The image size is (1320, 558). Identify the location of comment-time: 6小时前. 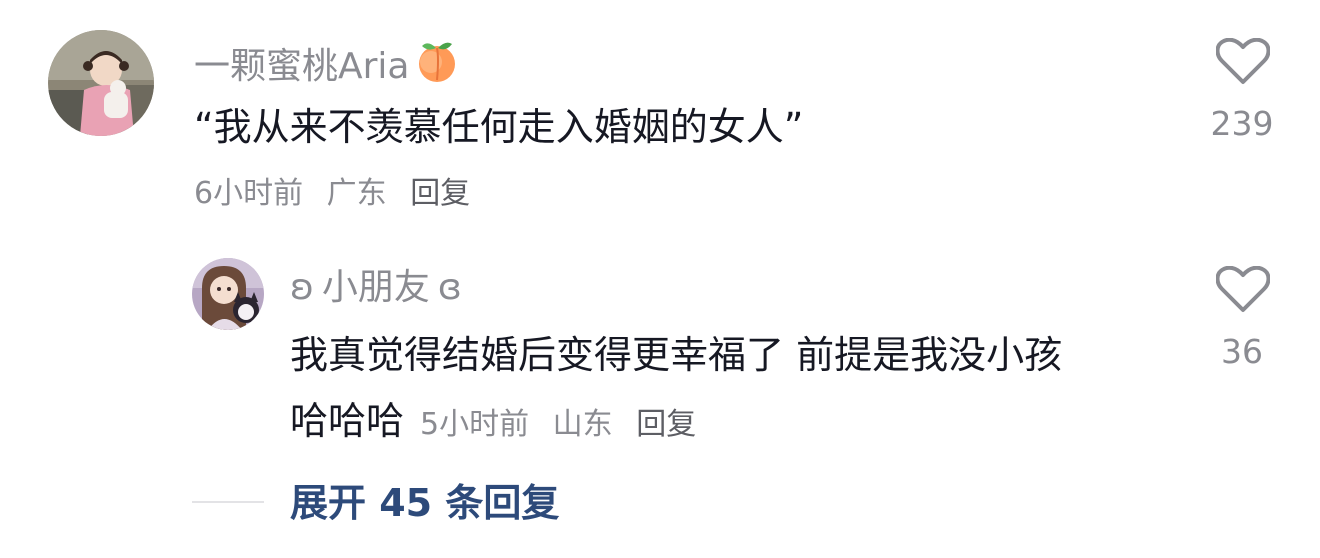
(249, 193).